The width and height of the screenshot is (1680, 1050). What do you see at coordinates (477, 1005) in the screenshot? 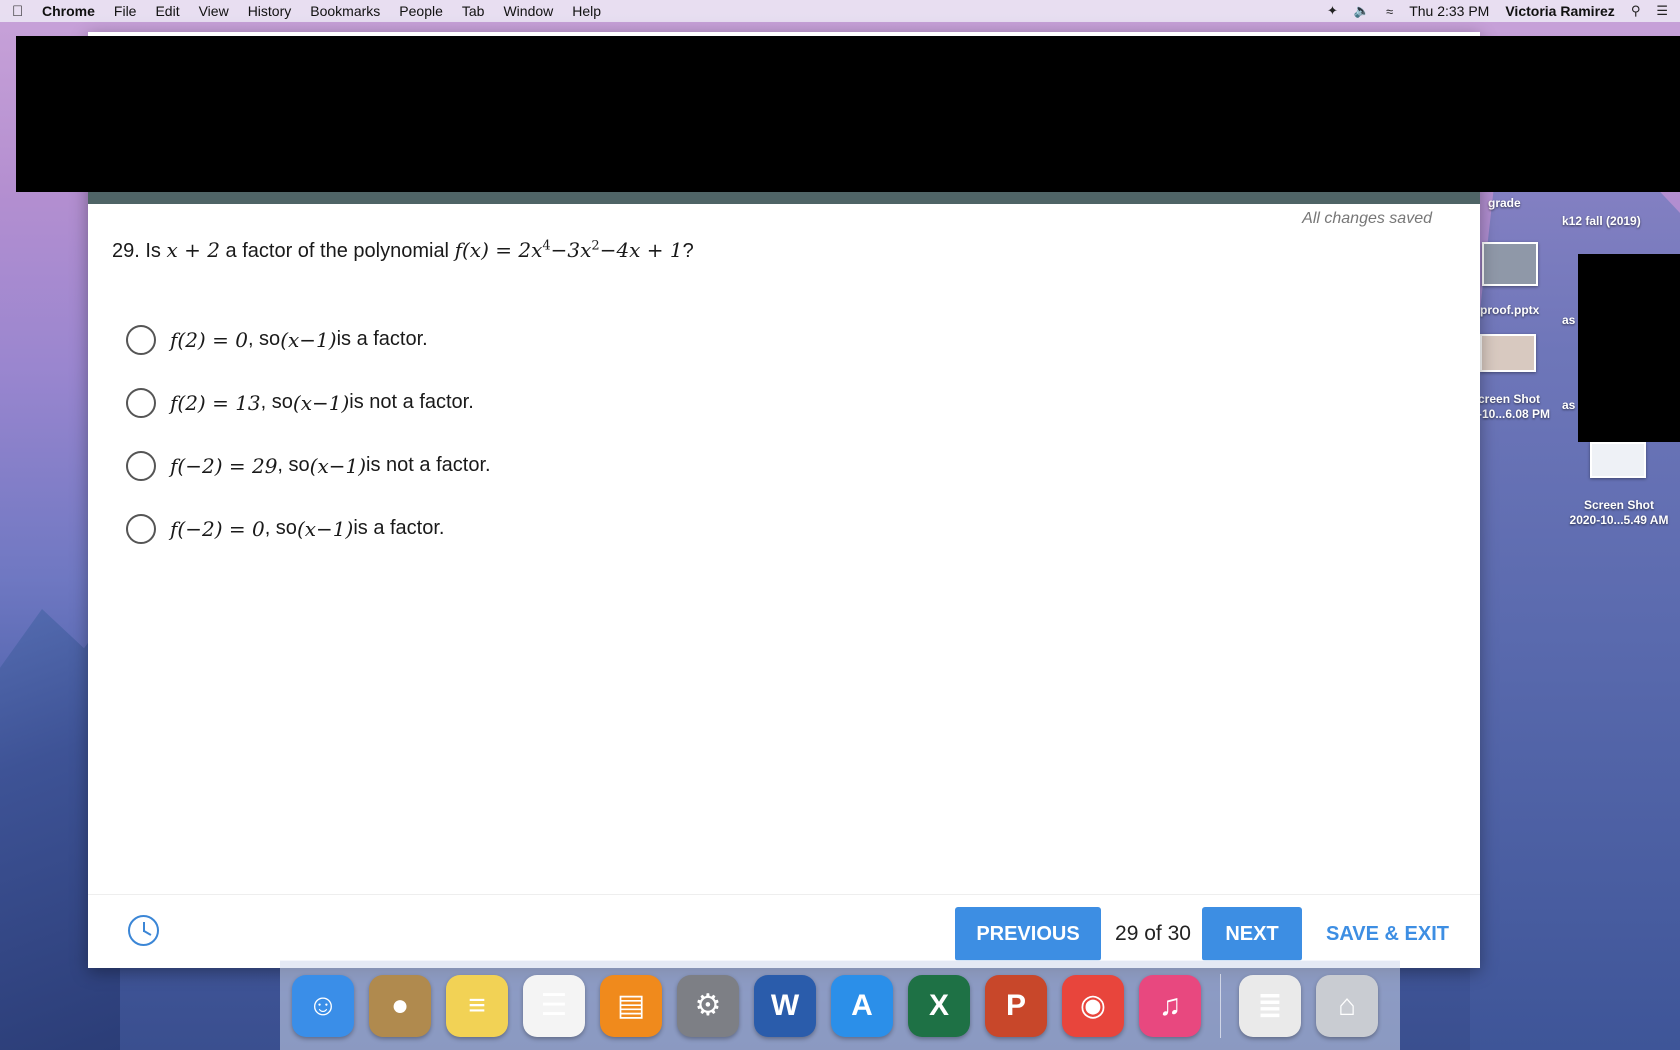
I see `notes-icon: ≡` at bounding box center [477, 1005].